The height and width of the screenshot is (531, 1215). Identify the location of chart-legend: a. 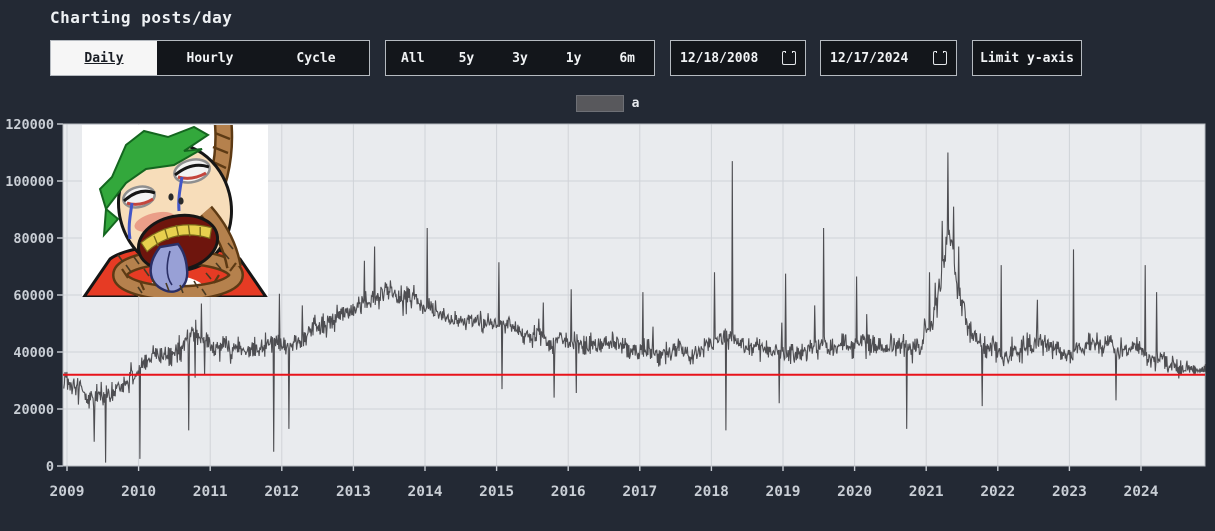
(607, 103).